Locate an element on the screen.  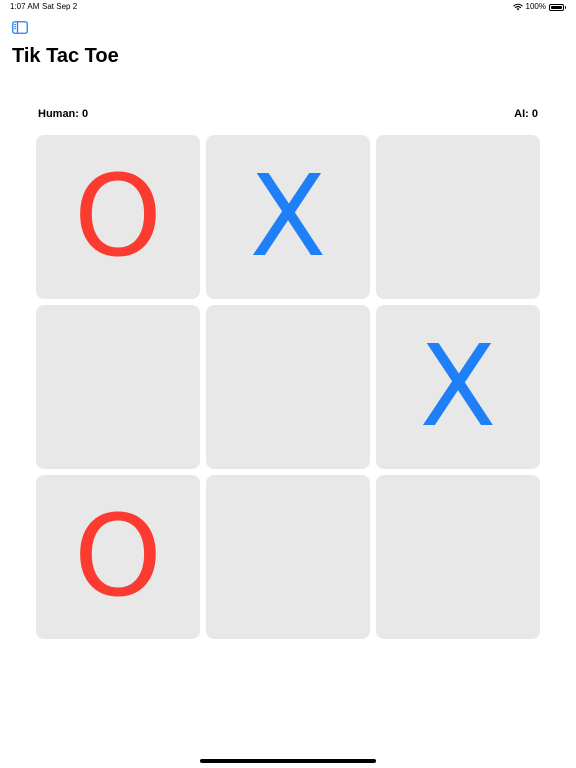
sidebar-icon is located at coordinates (20, 27).